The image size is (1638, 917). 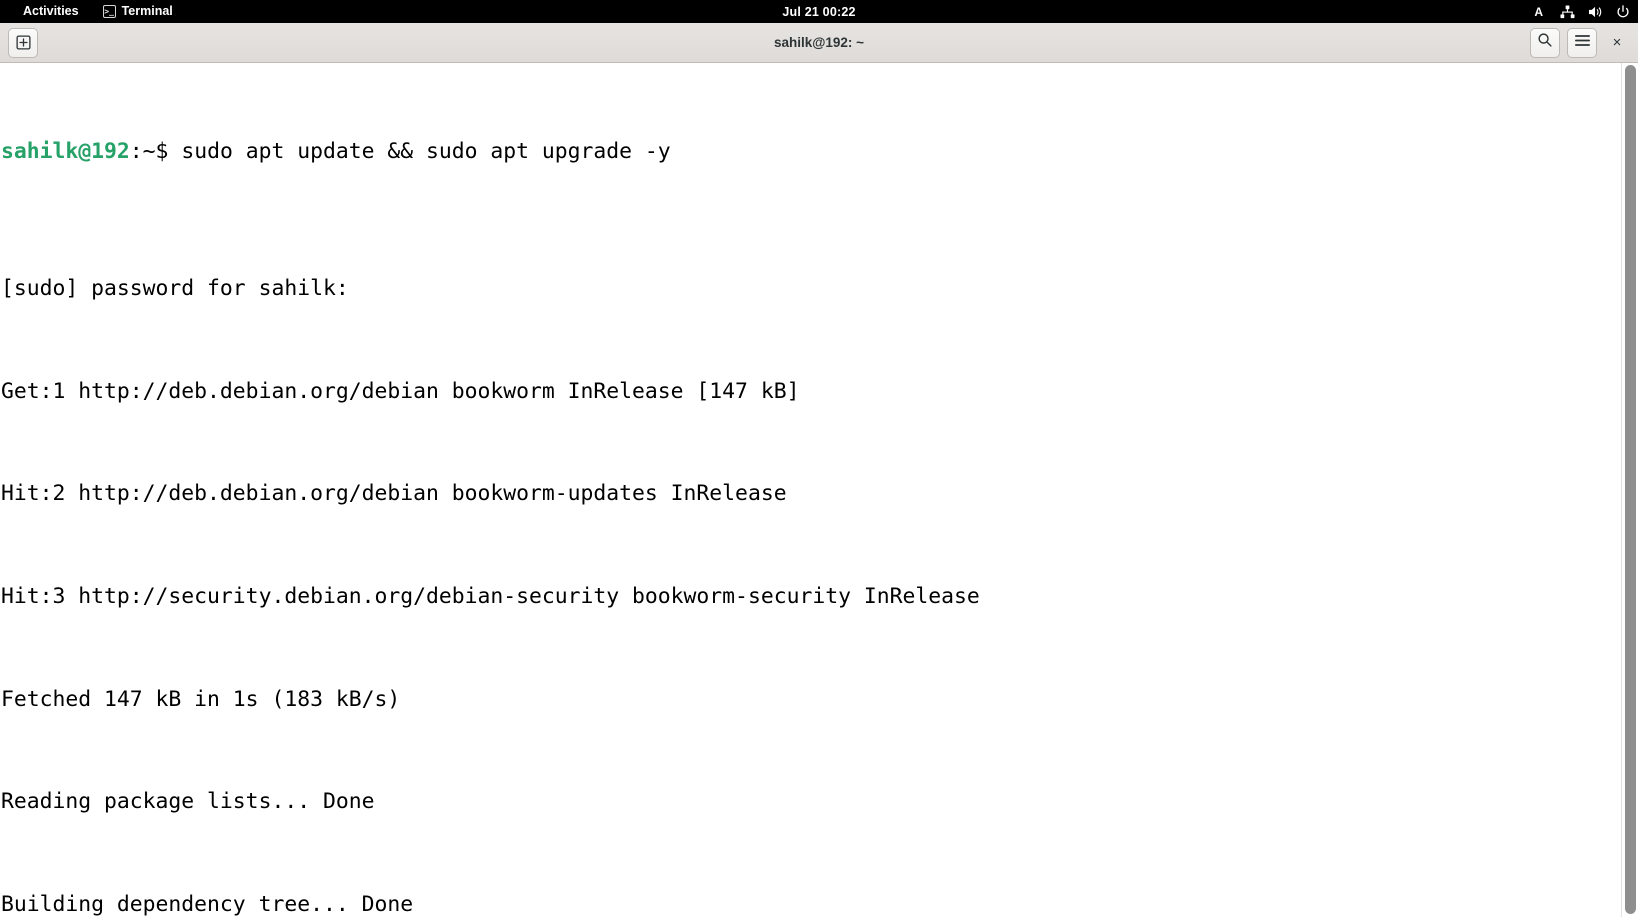 I want to click on terminal-scrollbar, so click(x=1629, y=490).